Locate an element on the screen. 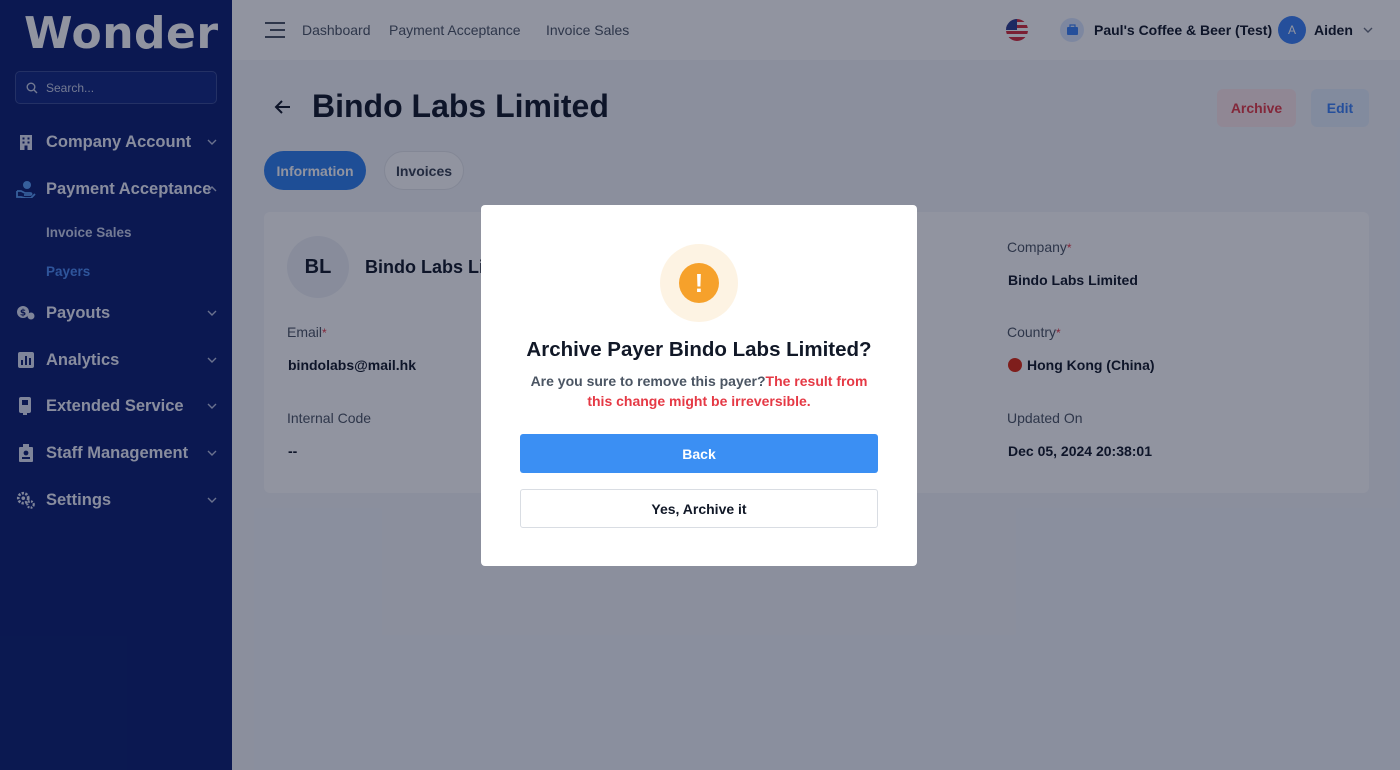 The image size is (1400, 770). warning-icon: ! is located at coordinates (699, 283).